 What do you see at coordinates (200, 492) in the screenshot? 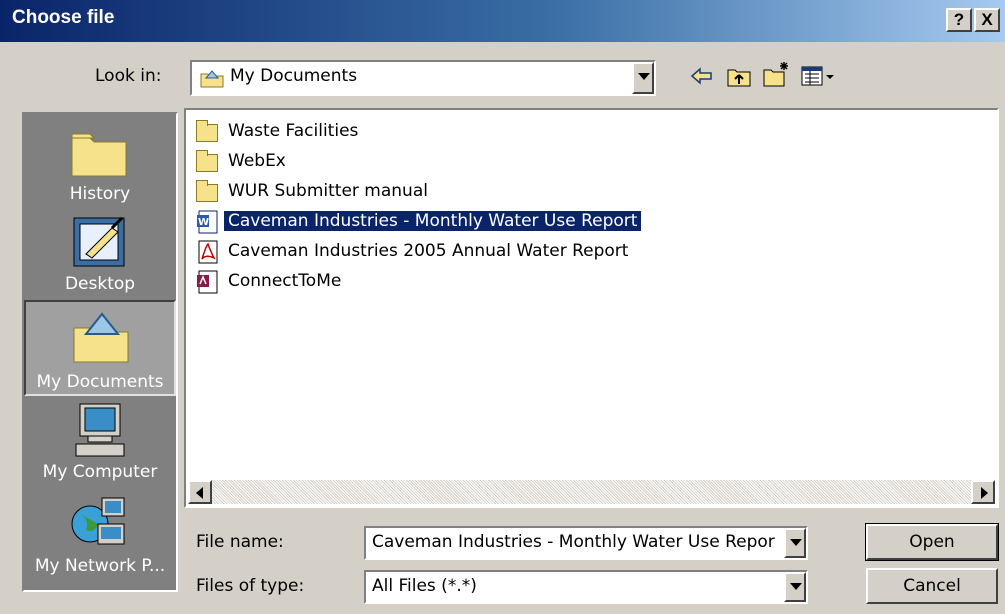
I see `scroll-left-button` at bounding box center [200, 492].